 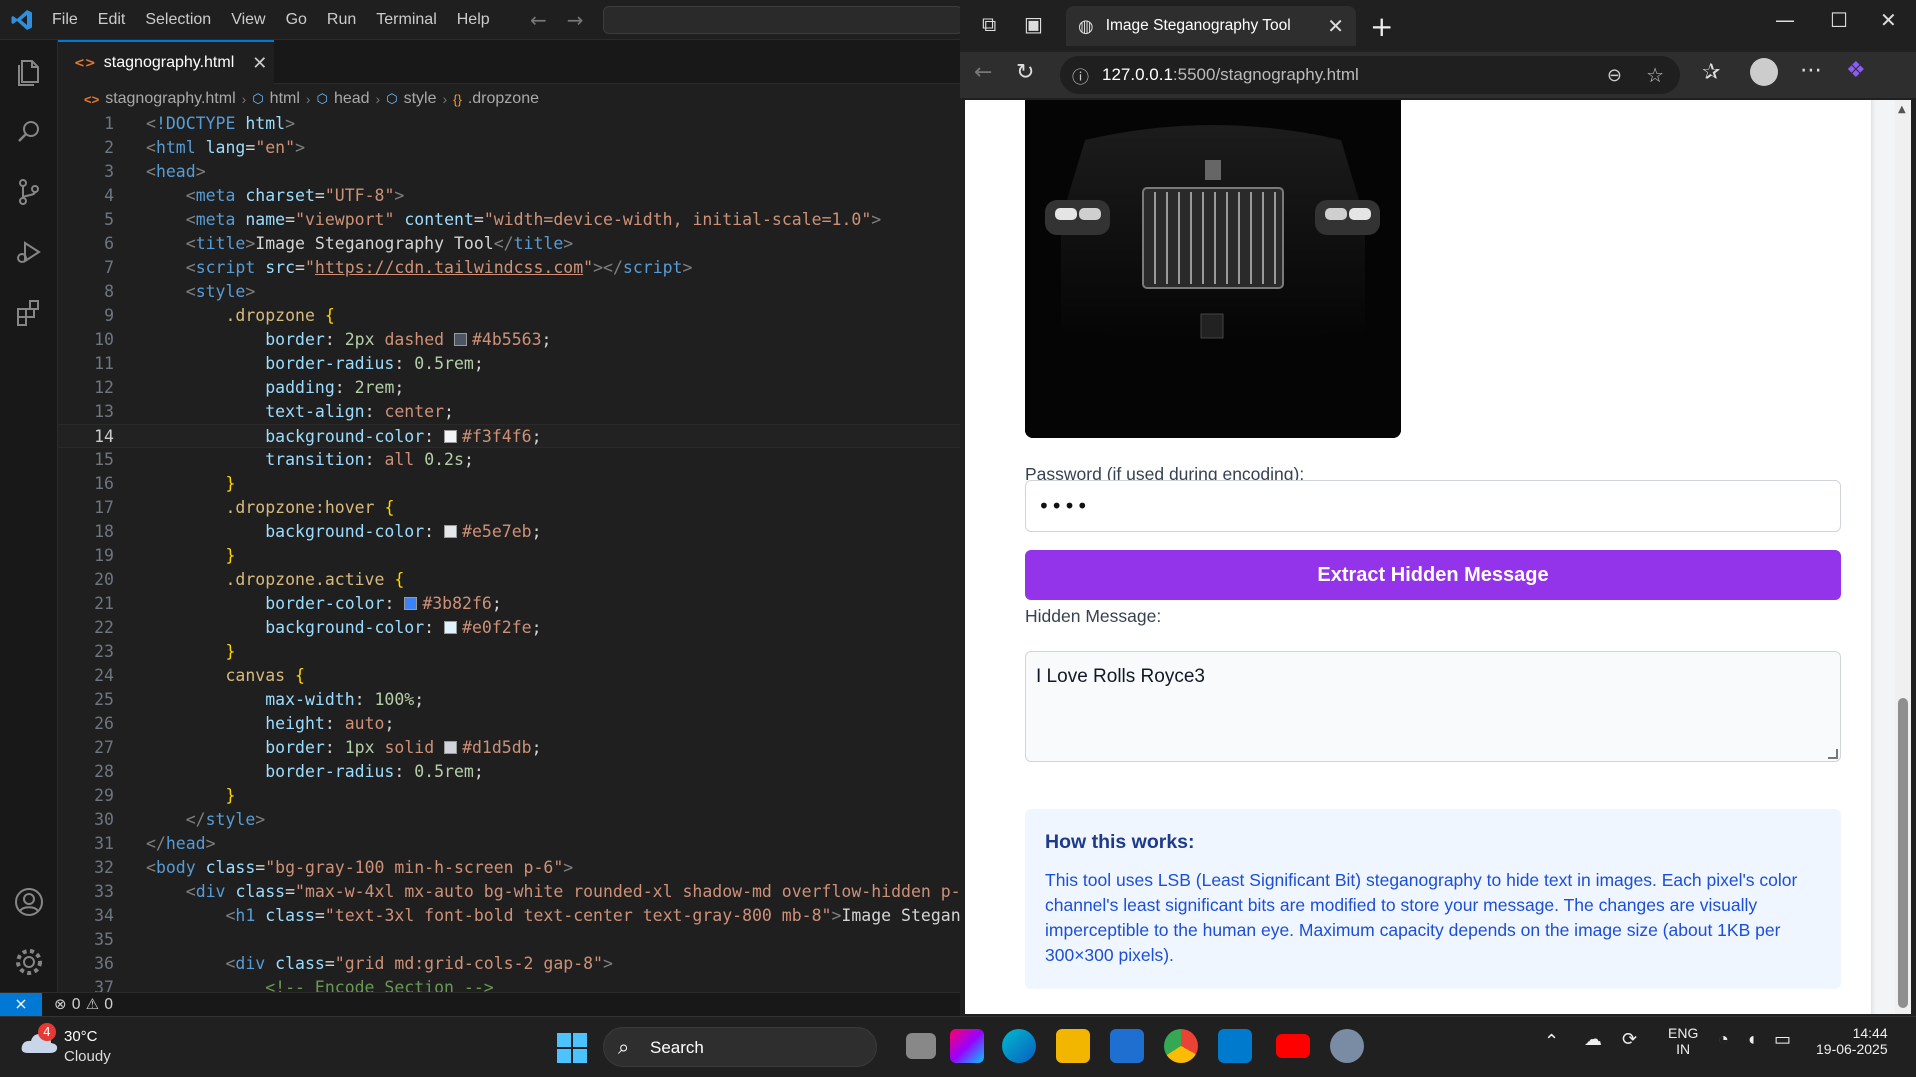 I want to click on browser-tab-active: ◍ Image Steganography Tool ✕, so click(x=1211, y=26).